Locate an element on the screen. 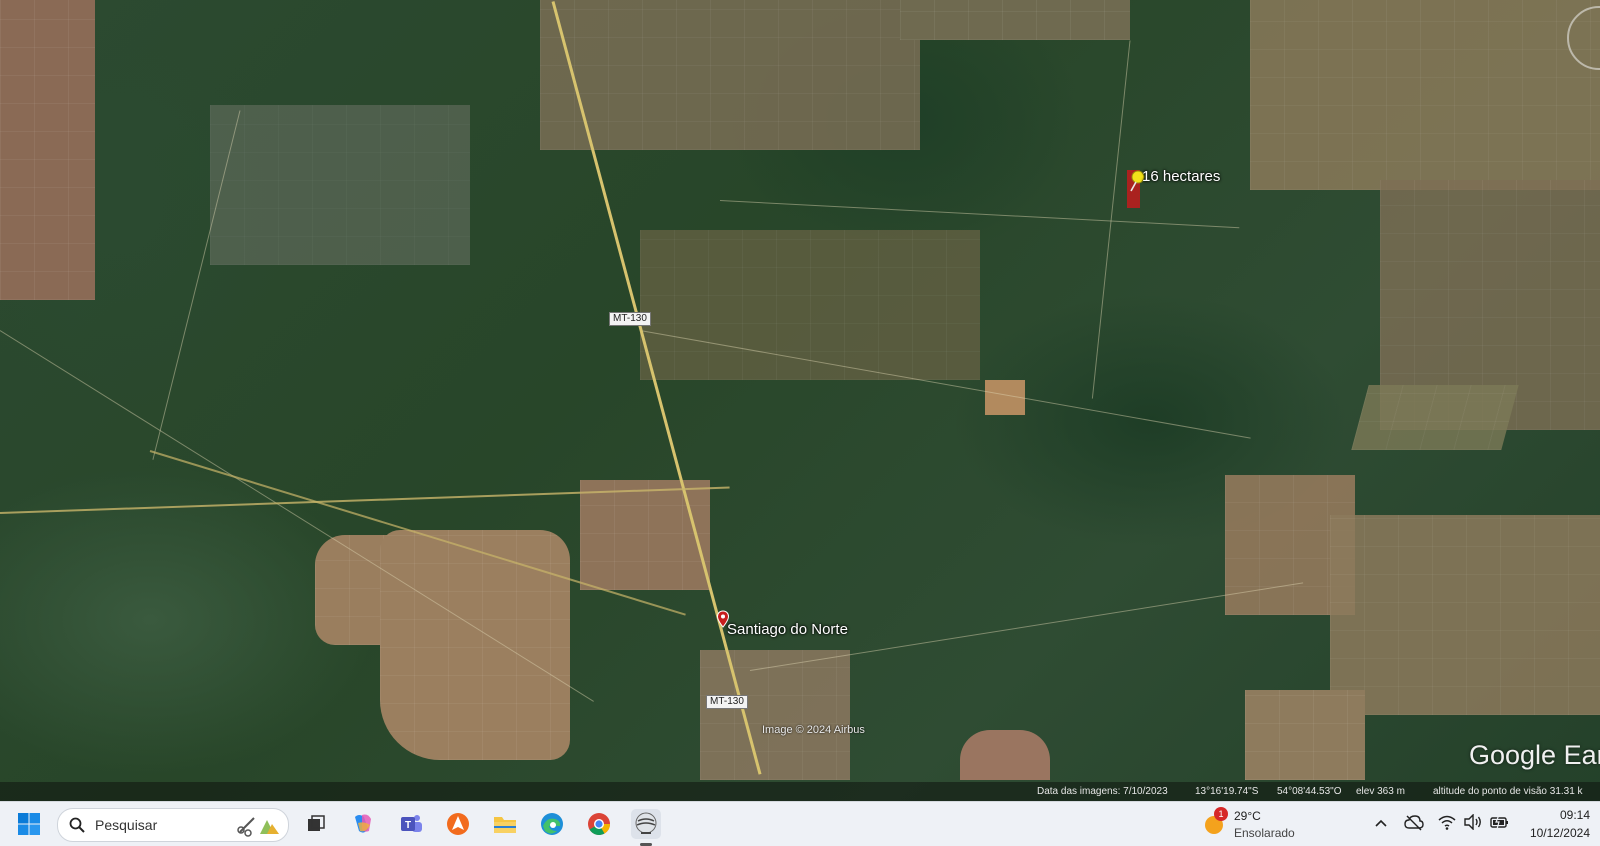 The width and height of the screenshot is (1600, 846). copilot-icon is located at coordinates (363, 824).